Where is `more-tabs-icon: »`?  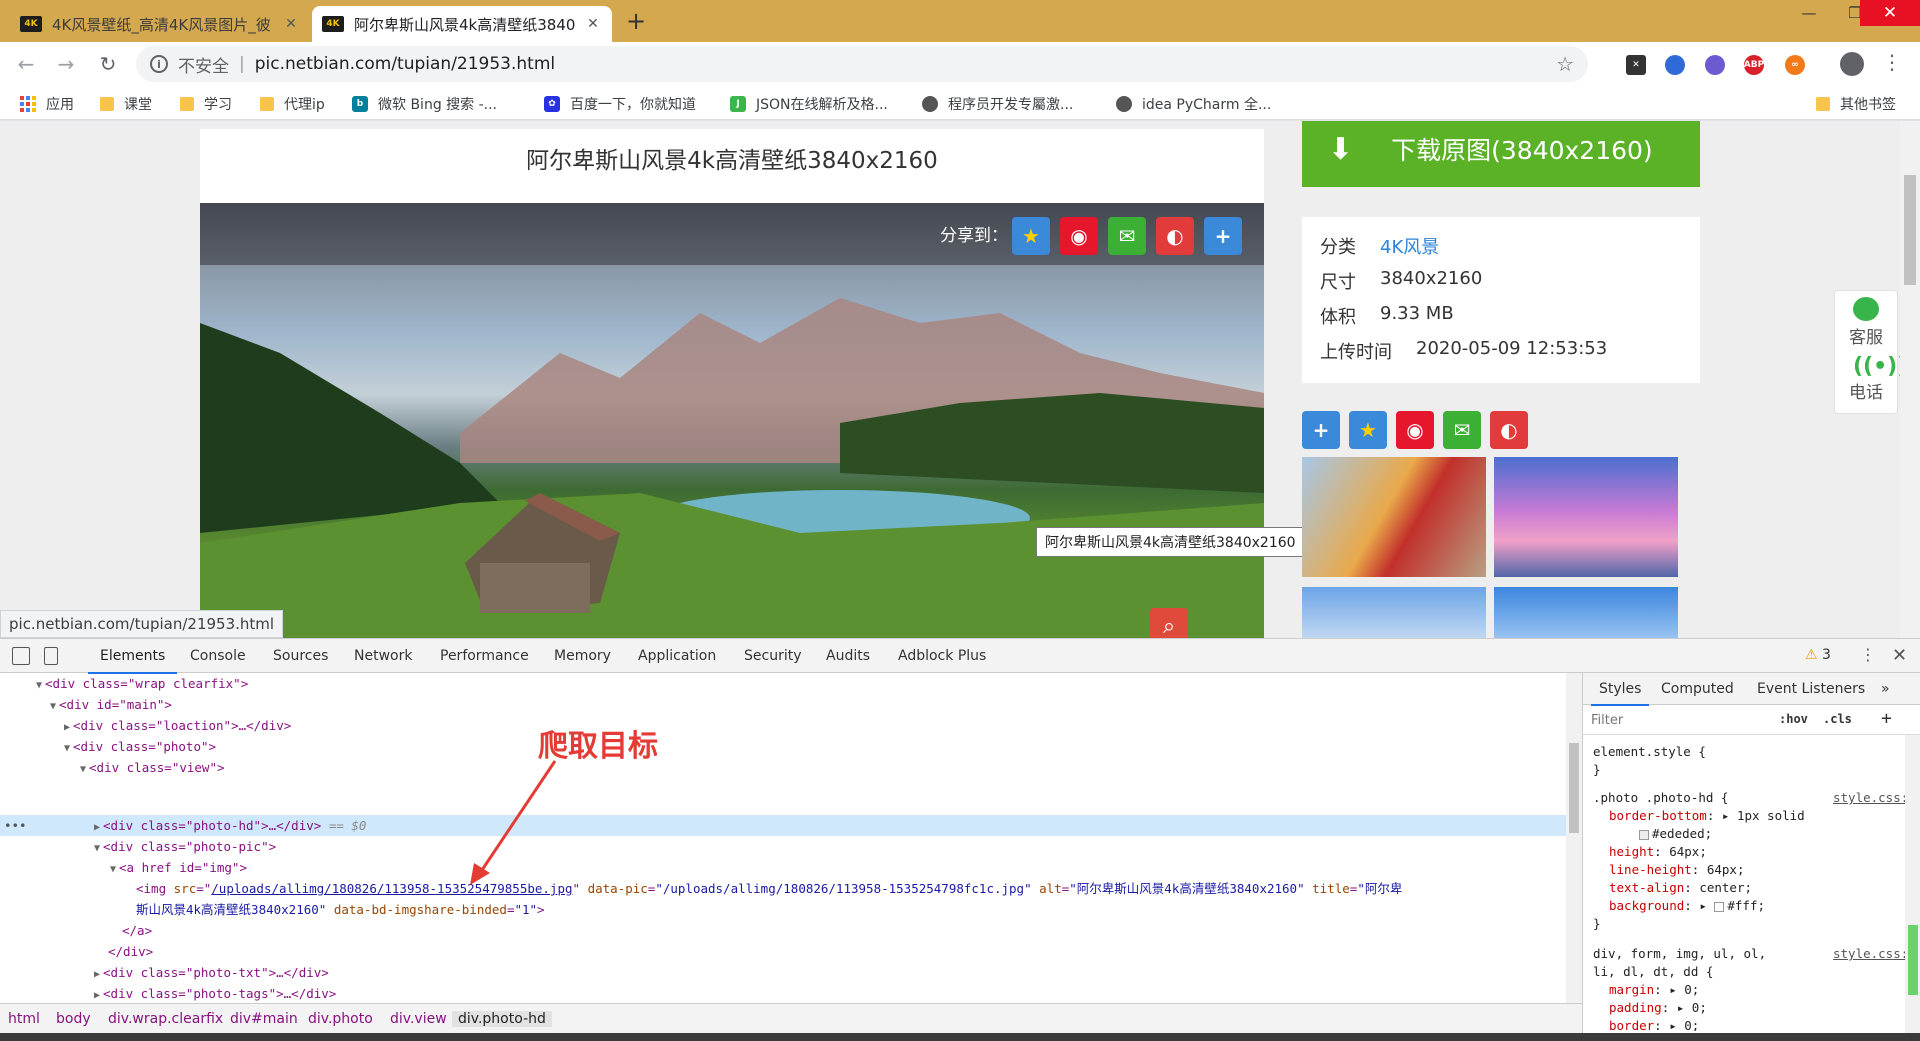 more-tabs-icon: » is located at coordinates (1885, 689).